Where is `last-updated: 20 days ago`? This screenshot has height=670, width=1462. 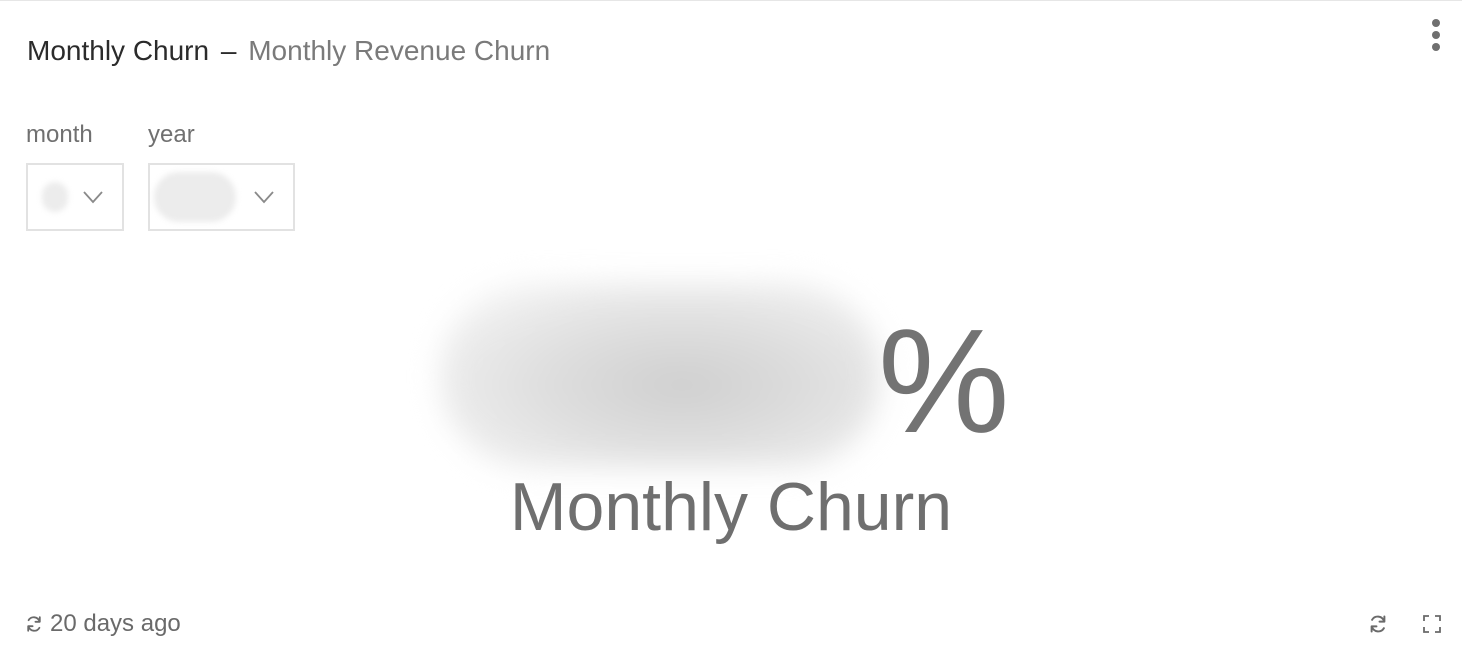
last-updated: 20 days ago is located at coordinates (102, 624).